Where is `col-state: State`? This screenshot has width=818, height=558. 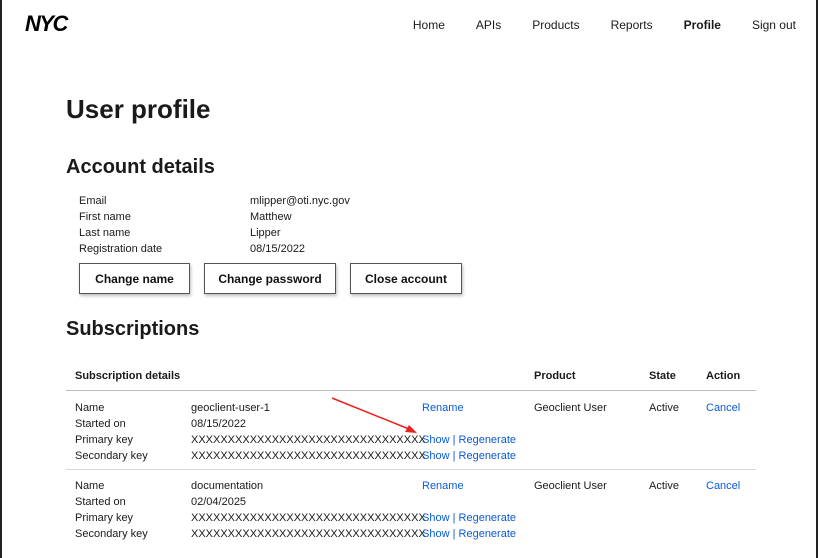
col-state: State is located at coordinates (662, 376).